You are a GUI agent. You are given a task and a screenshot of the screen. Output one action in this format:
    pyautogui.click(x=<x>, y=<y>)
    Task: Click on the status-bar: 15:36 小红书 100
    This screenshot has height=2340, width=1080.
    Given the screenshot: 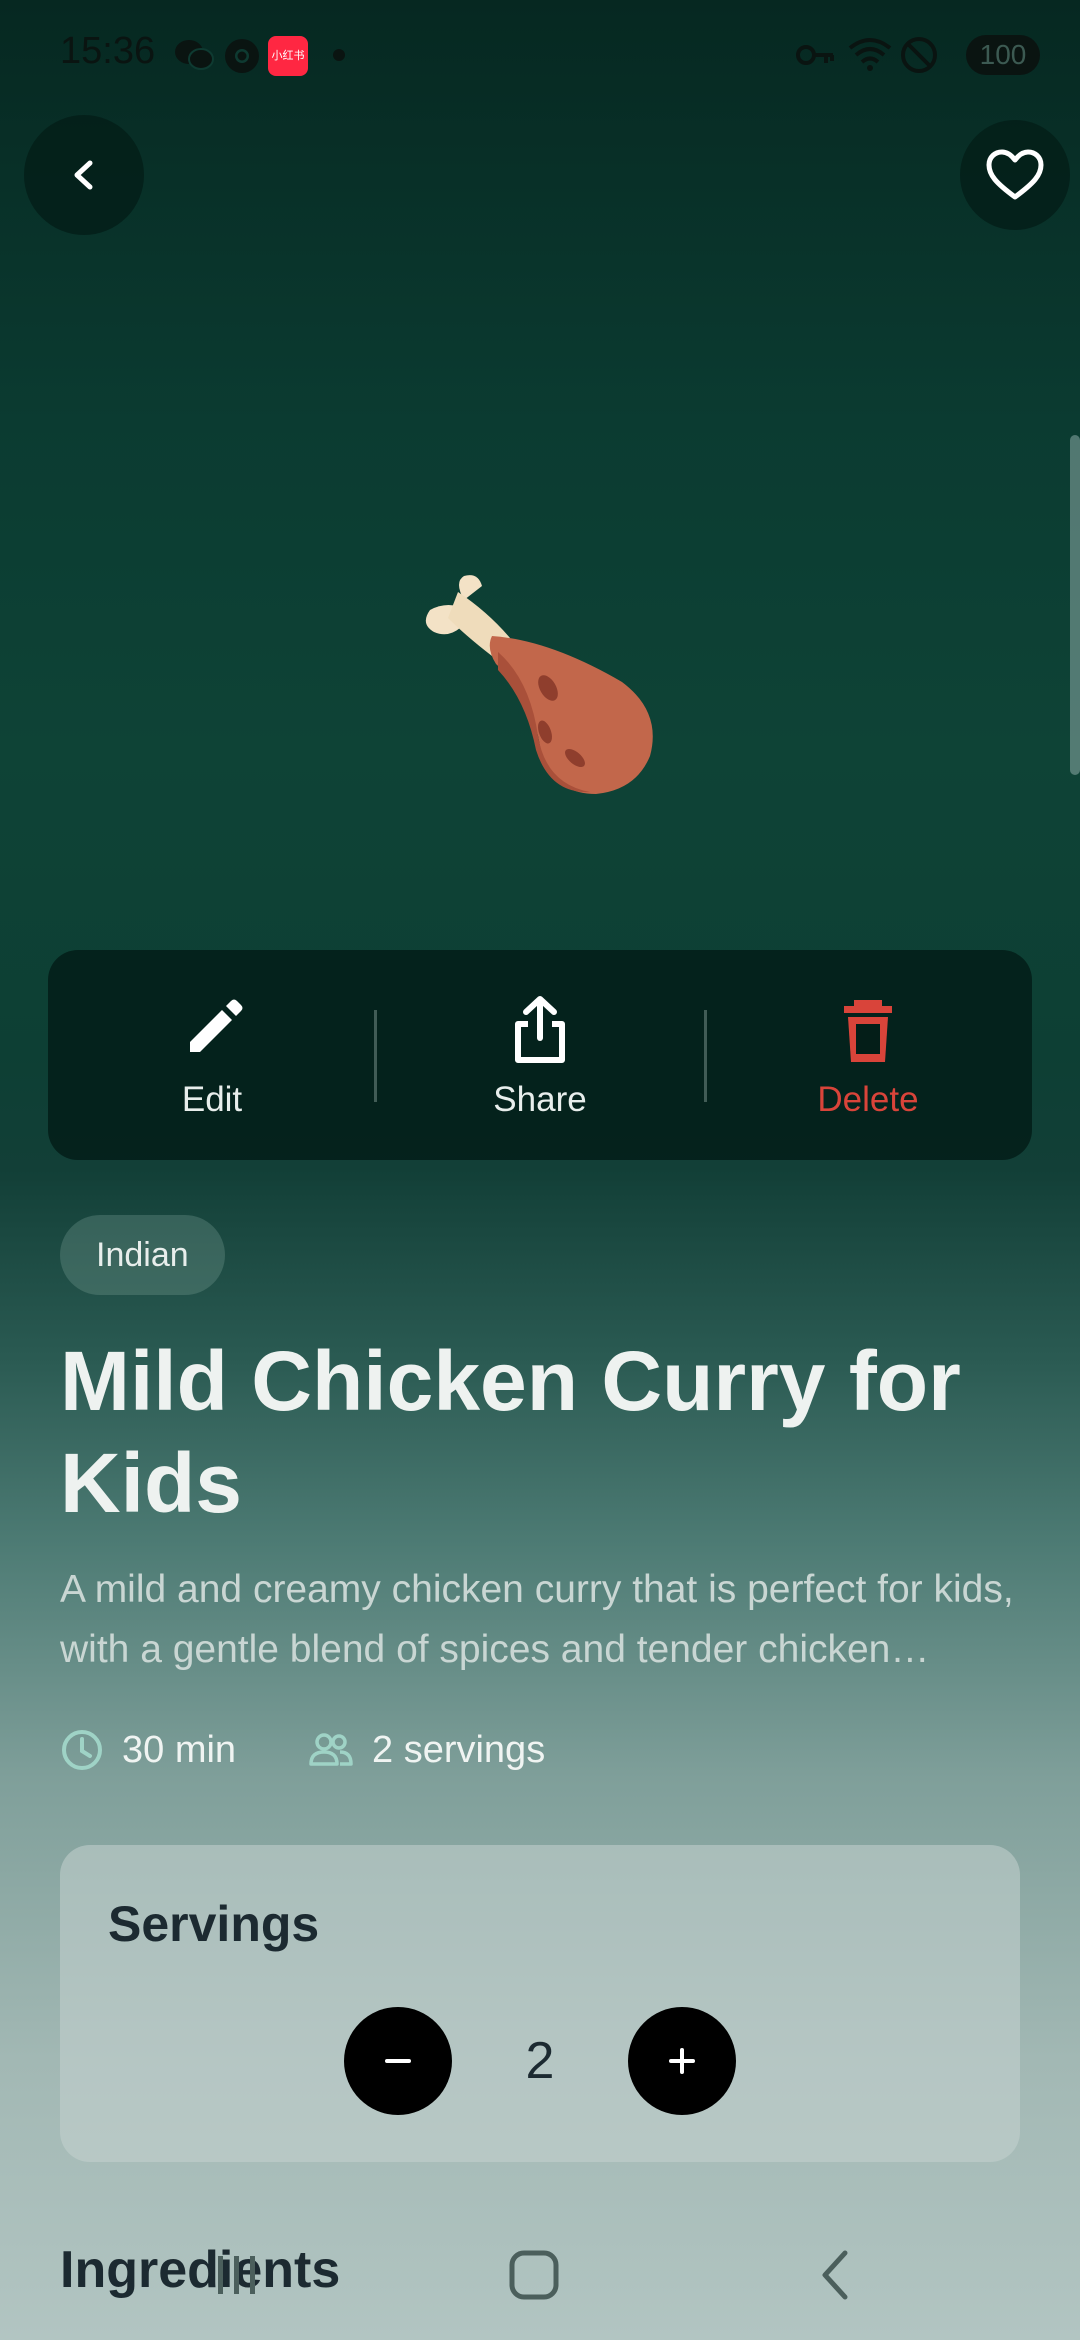 What is the action you would take?
    pyautogui.click(x=540, y=55)
    